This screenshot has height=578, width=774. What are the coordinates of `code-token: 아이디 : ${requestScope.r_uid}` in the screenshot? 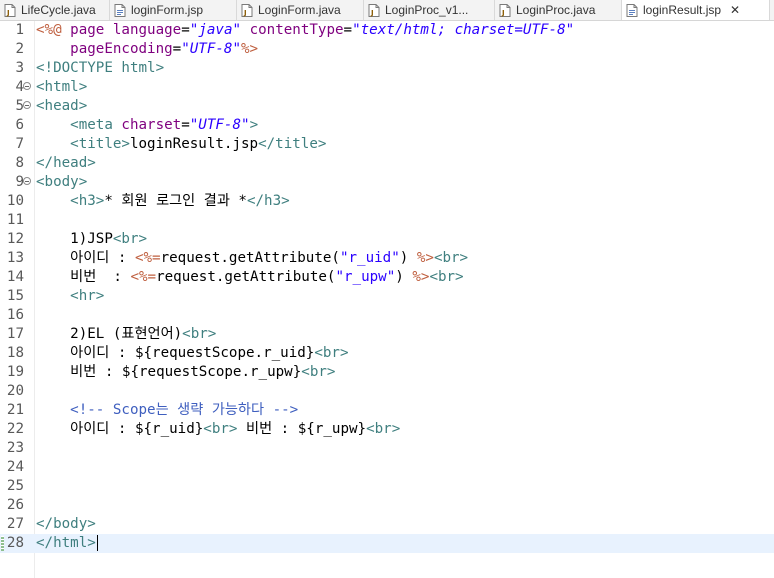 It's located at (175, 353).